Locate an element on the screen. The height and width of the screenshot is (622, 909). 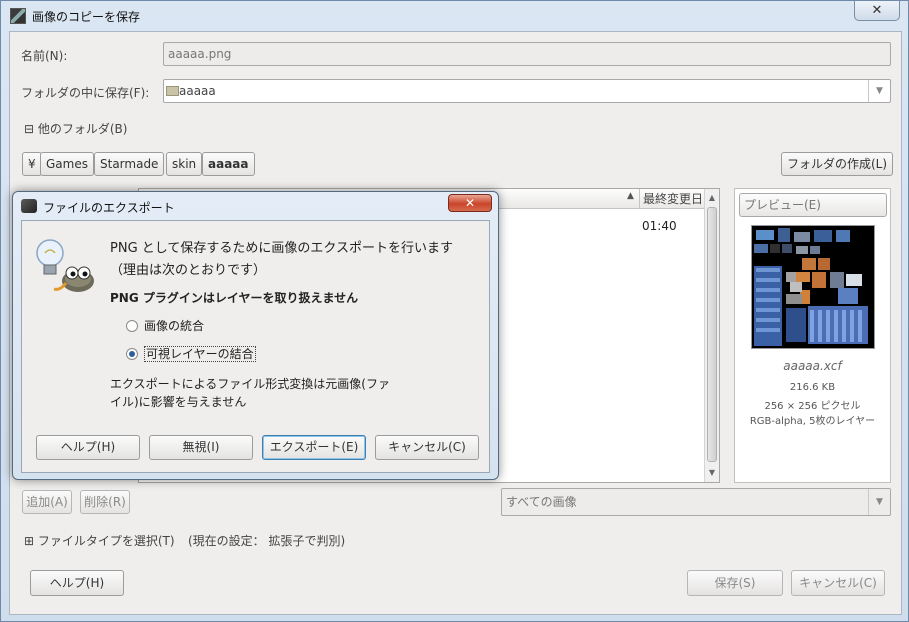
export-reason: PNG プラグインはレイヤーを取り扱えません is located at coordinates (234, 298).